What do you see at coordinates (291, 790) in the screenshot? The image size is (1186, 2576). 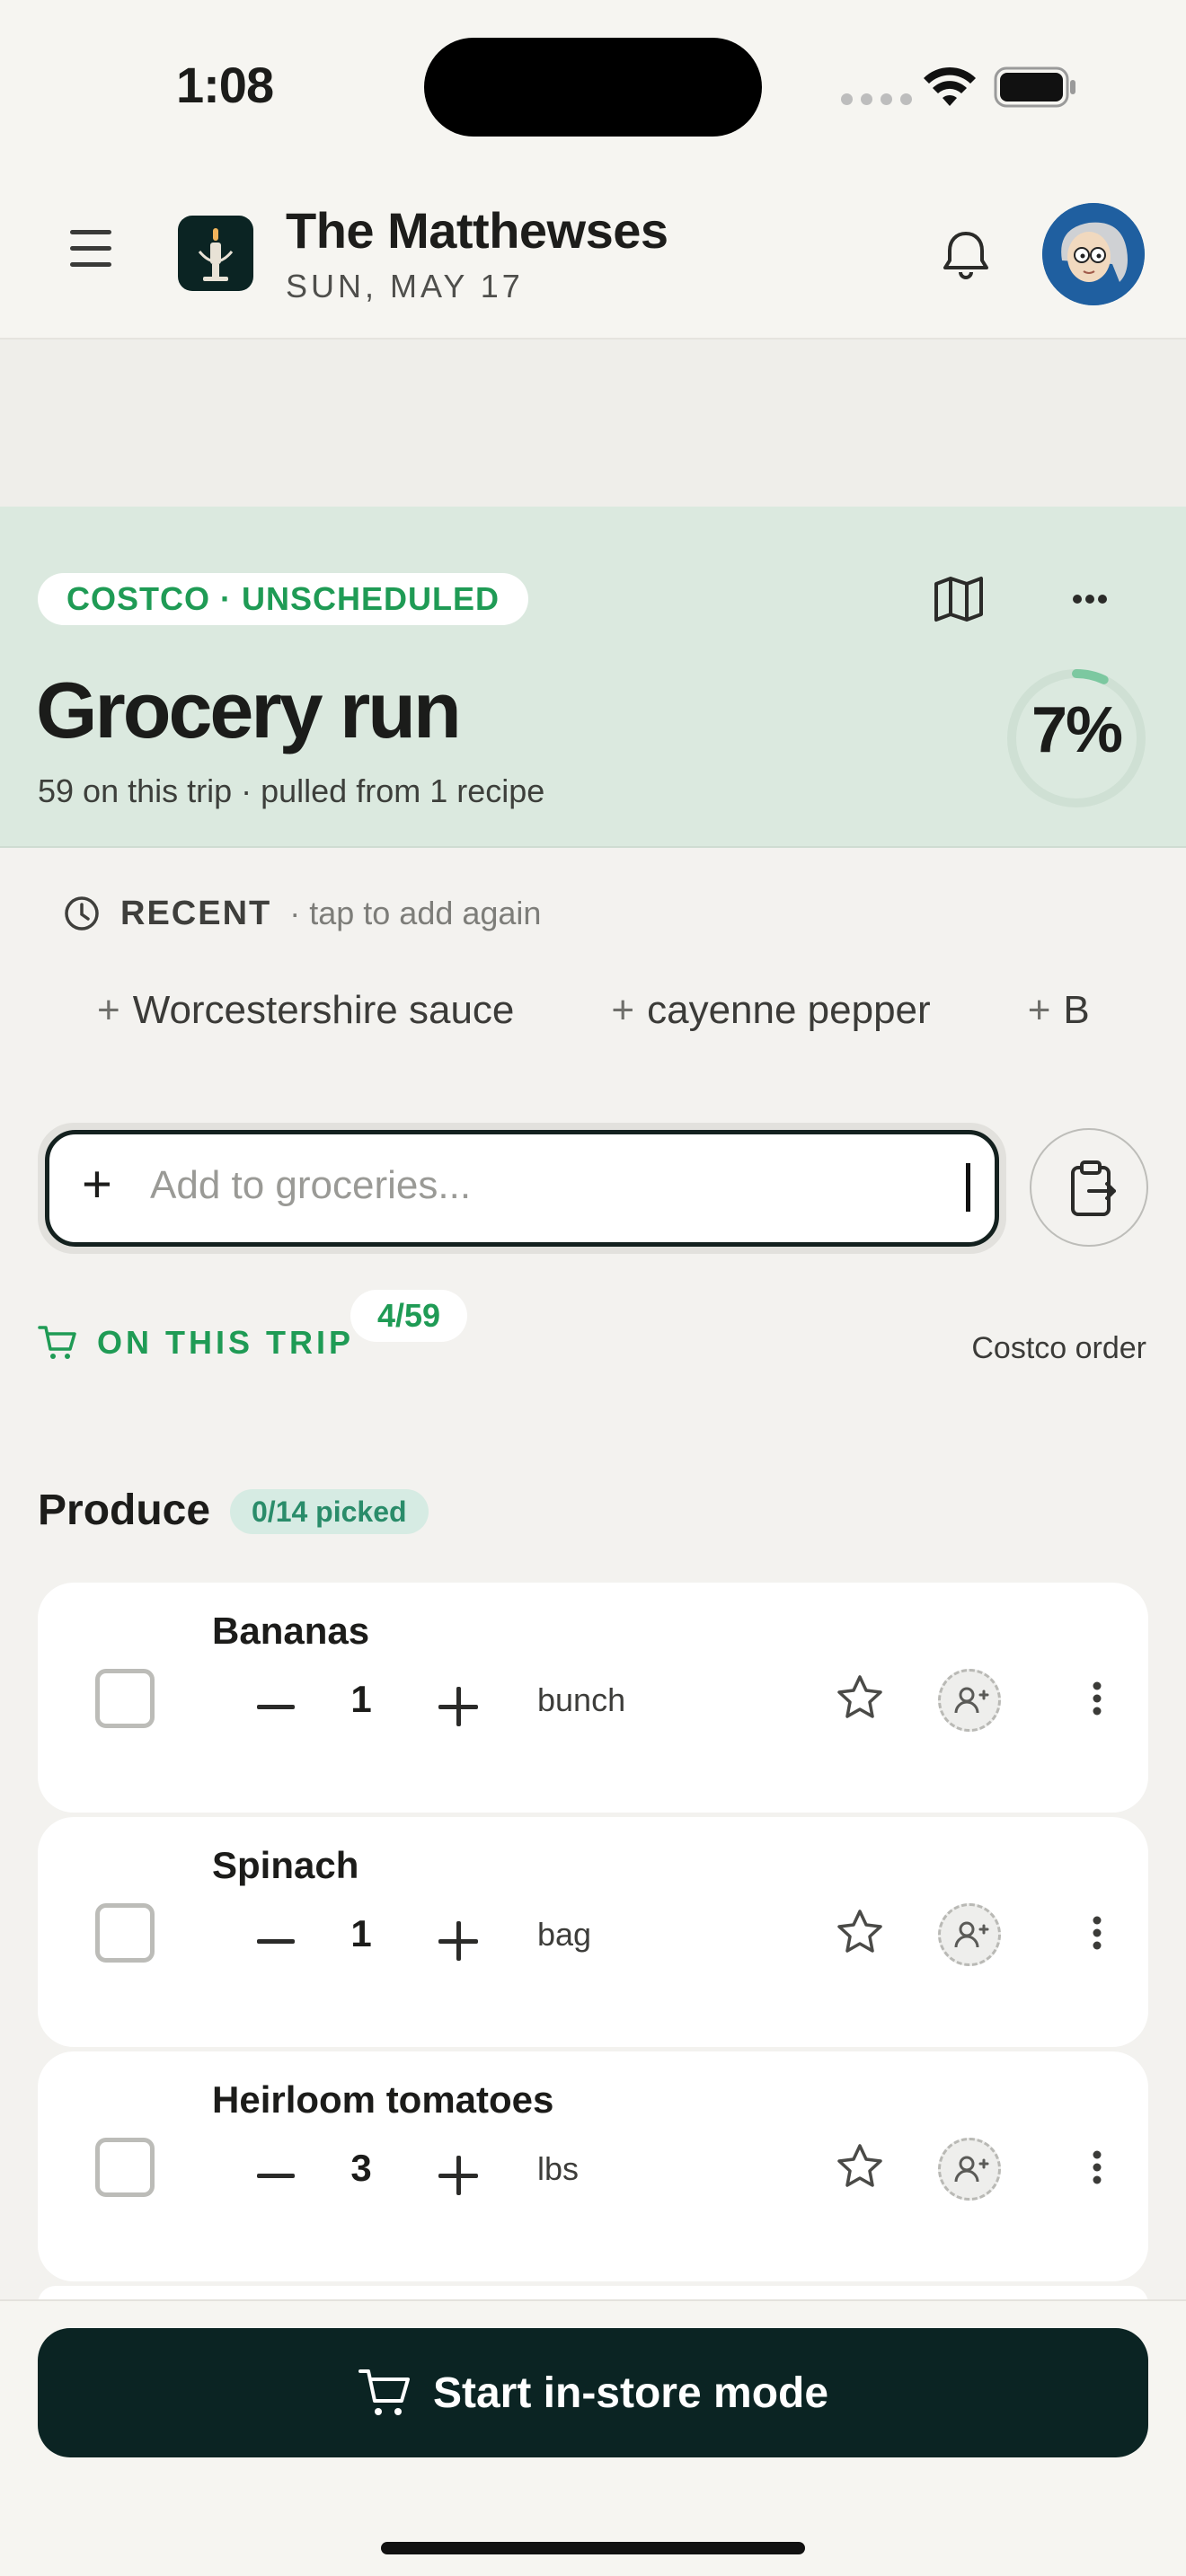 I see `trip-subtitle: 59 on this trip · pulled from 1 recipe` at bounding box center [291, 790].